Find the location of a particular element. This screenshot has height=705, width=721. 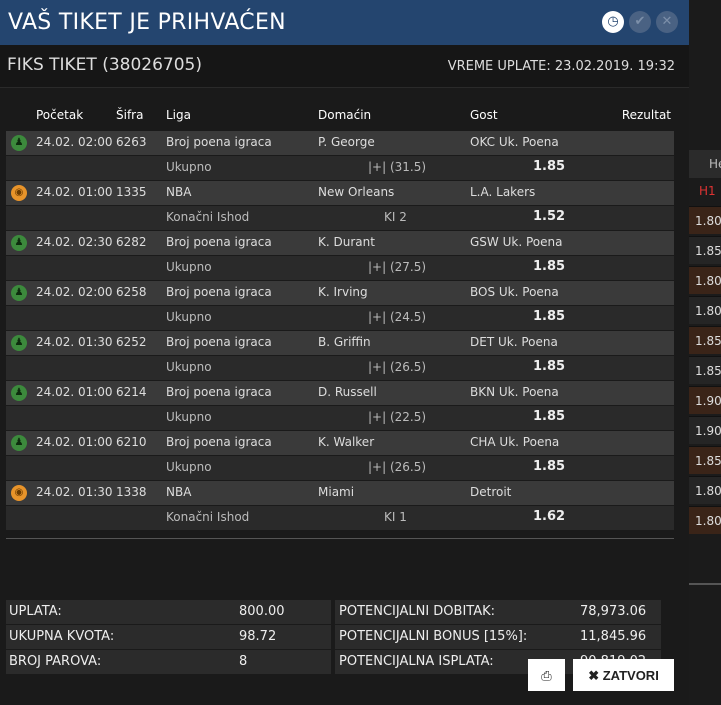

clock-icon: ◷ is located at coordinates (613, 22).